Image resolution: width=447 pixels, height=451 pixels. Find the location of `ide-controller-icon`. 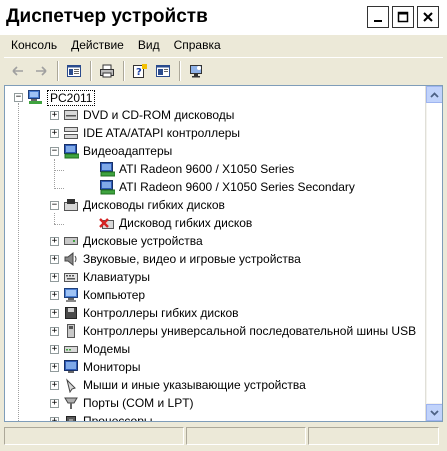

ide-controller-icon is located at coordinates (71, 133).